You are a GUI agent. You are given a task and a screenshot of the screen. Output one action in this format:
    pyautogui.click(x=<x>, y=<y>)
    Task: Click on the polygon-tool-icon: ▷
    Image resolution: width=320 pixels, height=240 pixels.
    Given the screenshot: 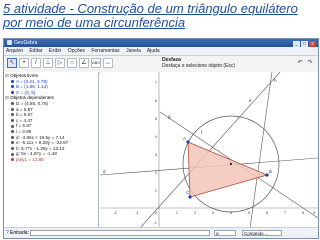 What is the action you would take?
    pyautogui.click(x=60, y=63)
    